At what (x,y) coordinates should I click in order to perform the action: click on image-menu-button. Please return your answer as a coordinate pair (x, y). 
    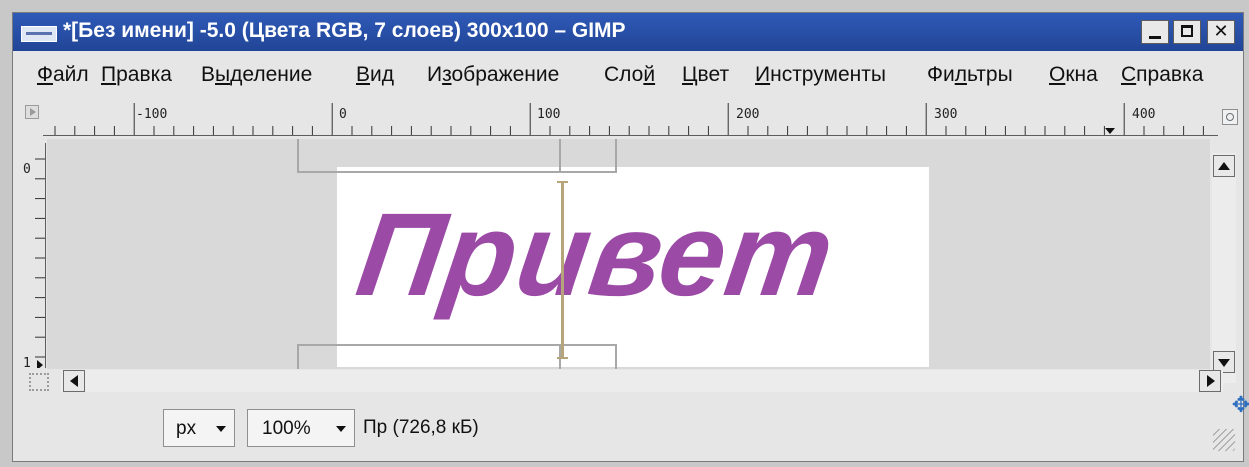
    Looking at the image, I should click on (32, 112).